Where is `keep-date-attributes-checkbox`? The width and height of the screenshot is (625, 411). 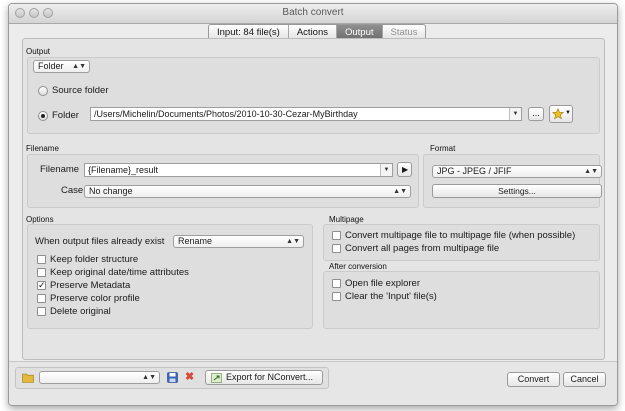
keep-date-attributes-checkbox is located at coordinates (41, 272).